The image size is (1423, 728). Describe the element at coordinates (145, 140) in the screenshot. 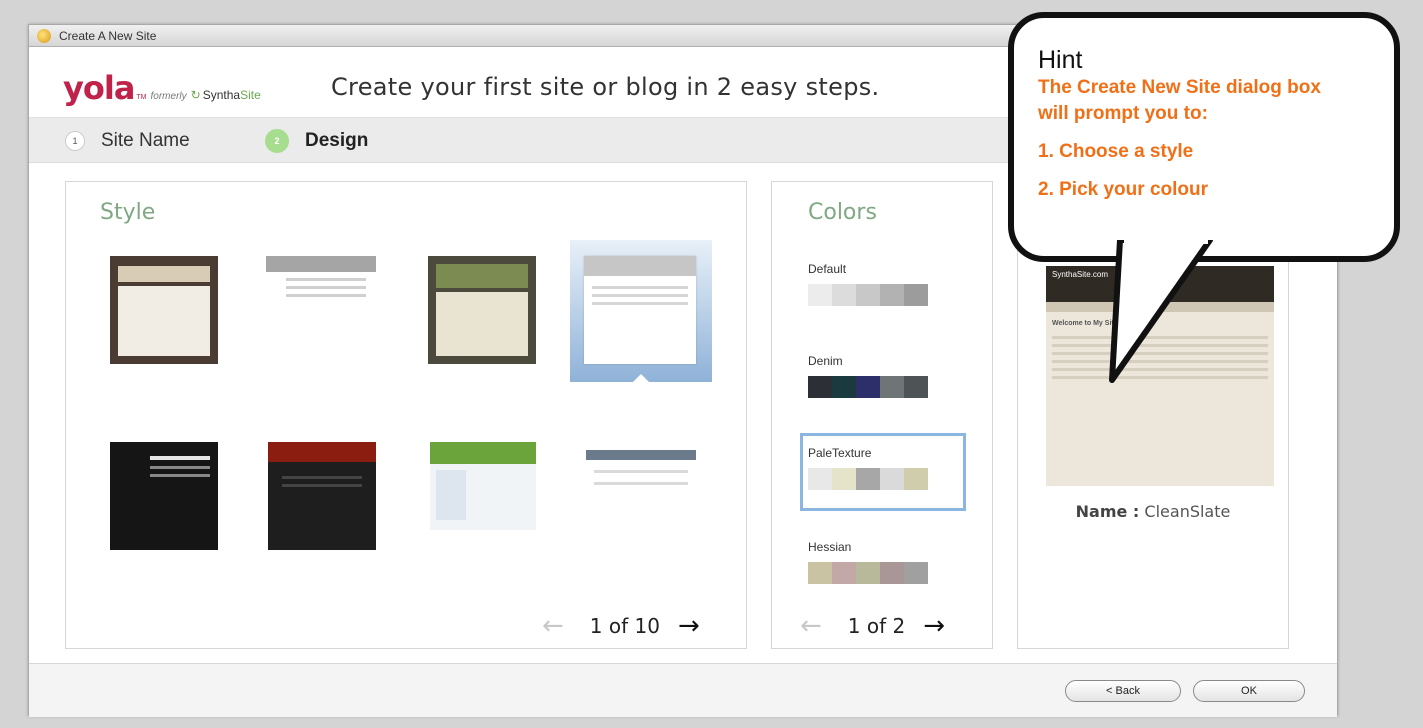

I see `step-label: Site Name` at that location.